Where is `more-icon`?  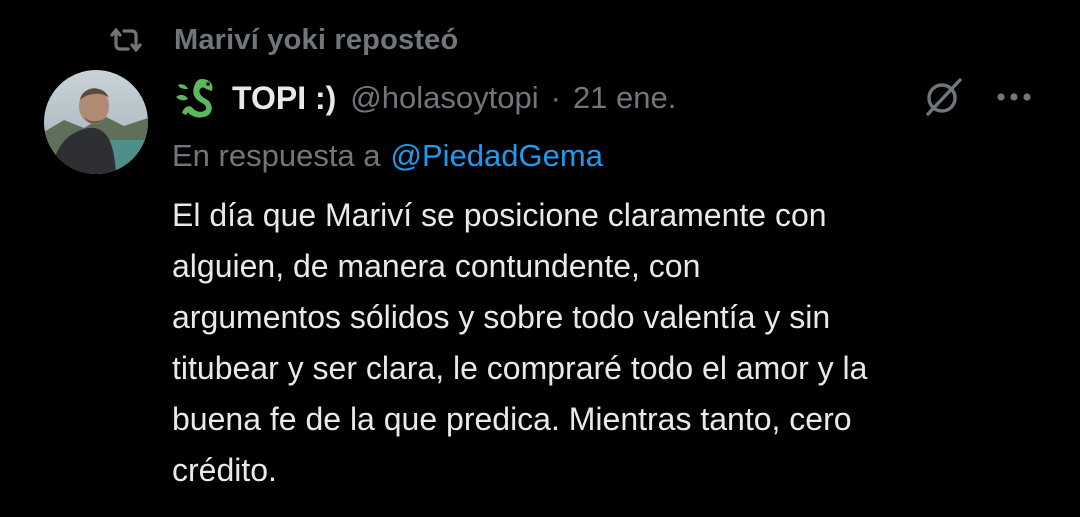 more-icon is located at coordinates (1014, 97).